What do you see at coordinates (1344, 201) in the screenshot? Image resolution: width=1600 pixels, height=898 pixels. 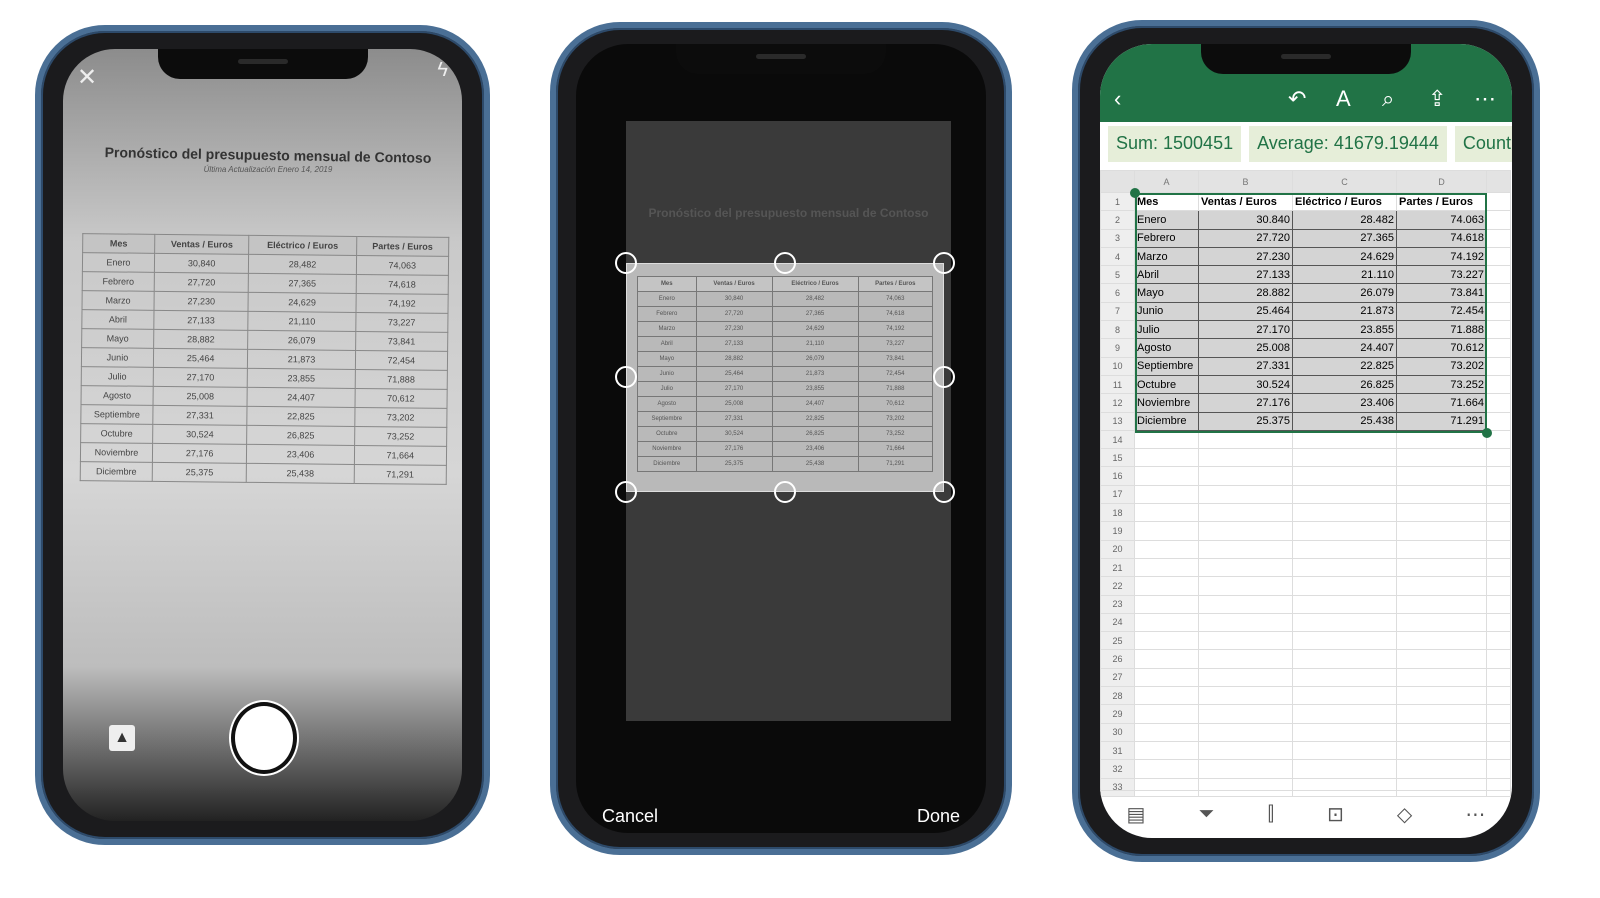 I see `cell: Eléctrico / Euros` at bounding box center [1344, 201].